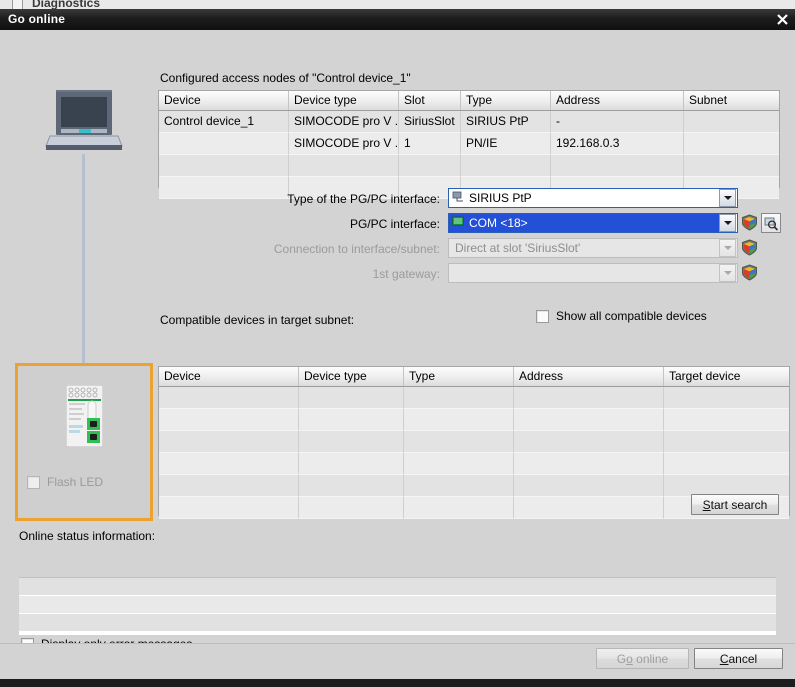 This screenshot has height=688, width=795. What do you see at coordinates (584, 198) in the screenshot?
I see `type-of-pgpc-interface-value-wrap: SIRIUS PtP` at bounding box center [584, 198].